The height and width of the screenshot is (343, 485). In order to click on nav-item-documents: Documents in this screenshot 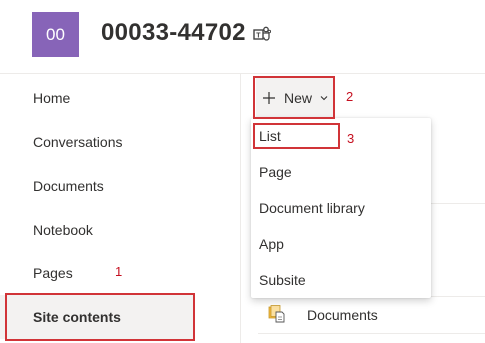, I will do `click(120, 186)`.